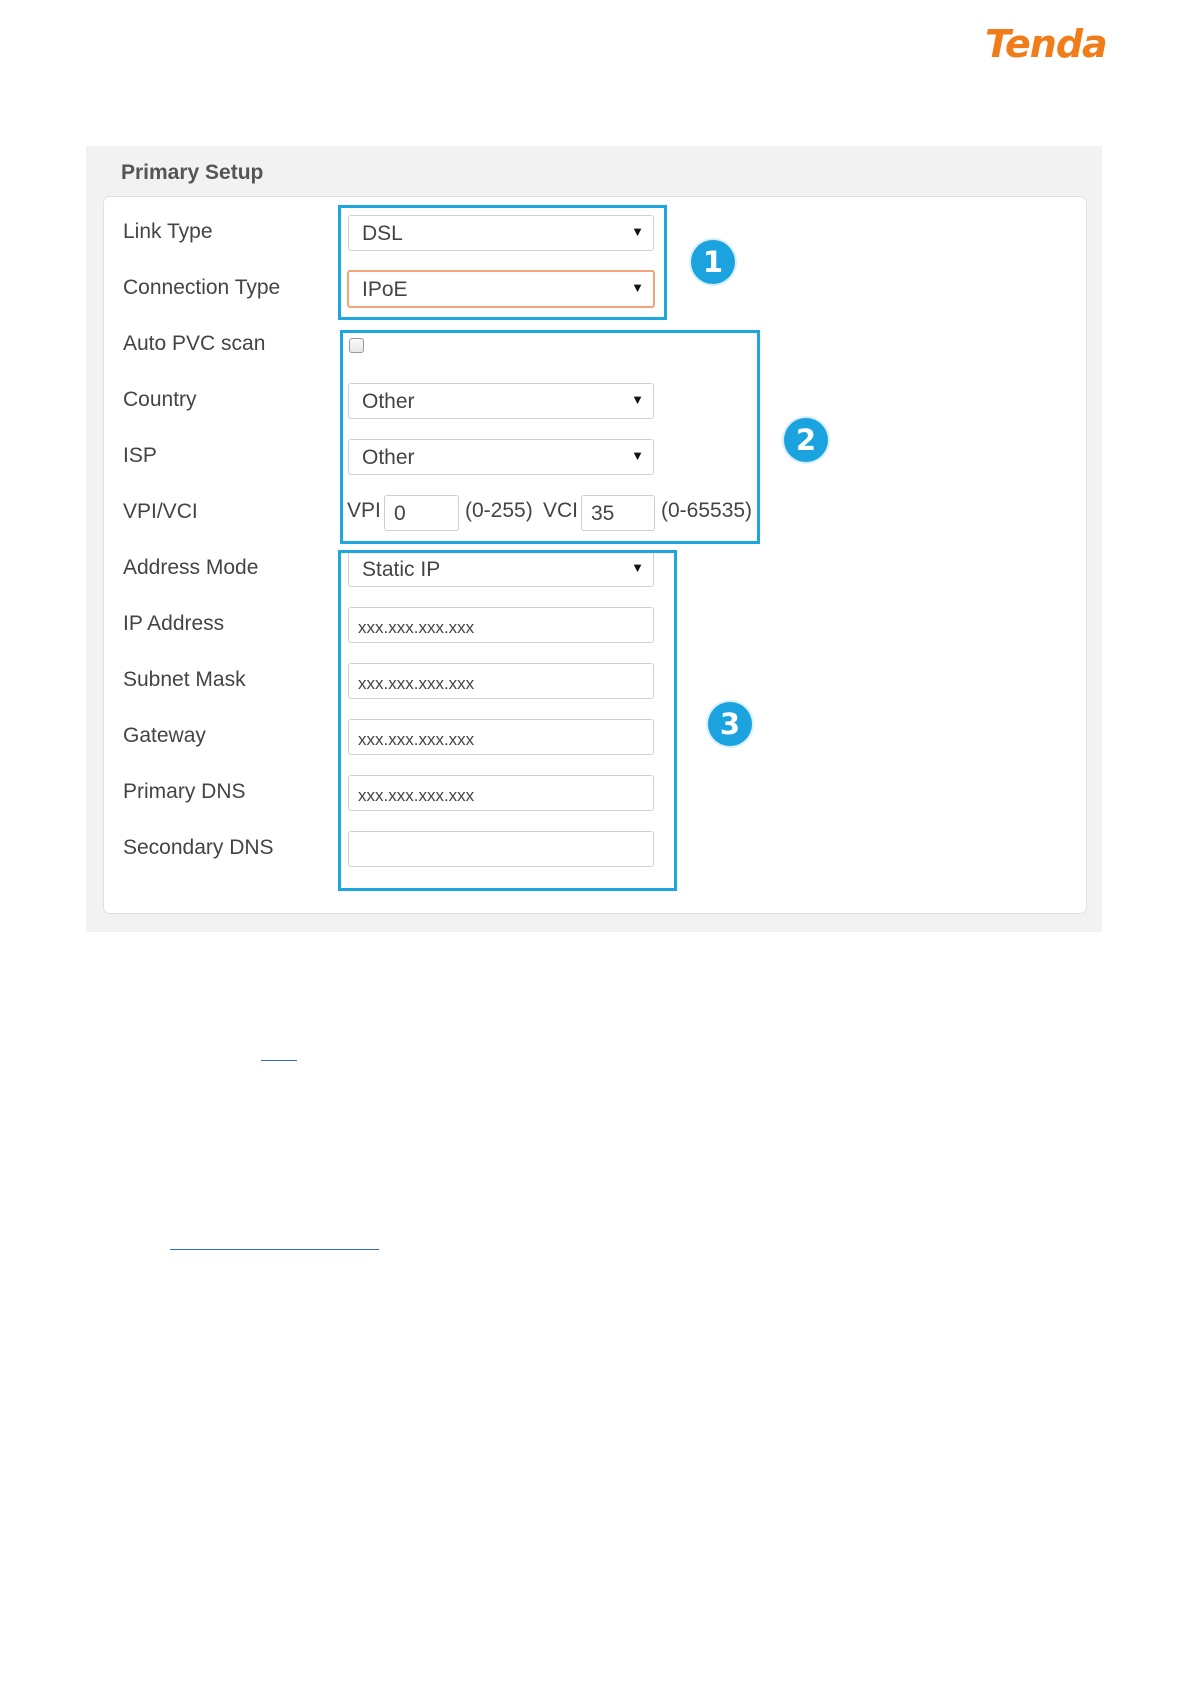 The height and width of the screenshot is (1684, 1191). What do you see at coordinates (192, 172) in the screenshot?
I see `panel-title: Primary Setup` at bounding box center [192, 172].